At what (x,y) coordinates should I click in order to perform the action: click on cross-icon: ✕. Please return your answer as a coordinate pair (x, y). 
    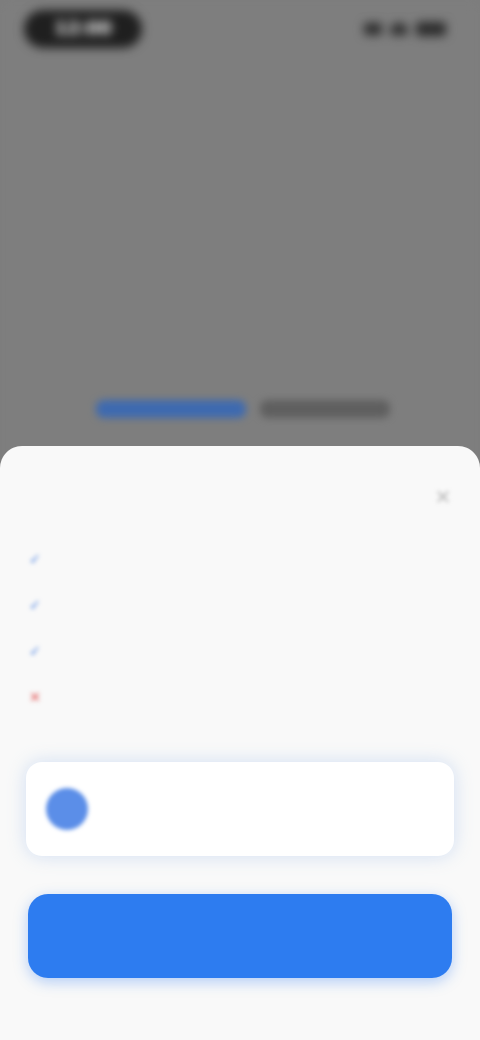
    Looking at the image, I should click on (35, 698).